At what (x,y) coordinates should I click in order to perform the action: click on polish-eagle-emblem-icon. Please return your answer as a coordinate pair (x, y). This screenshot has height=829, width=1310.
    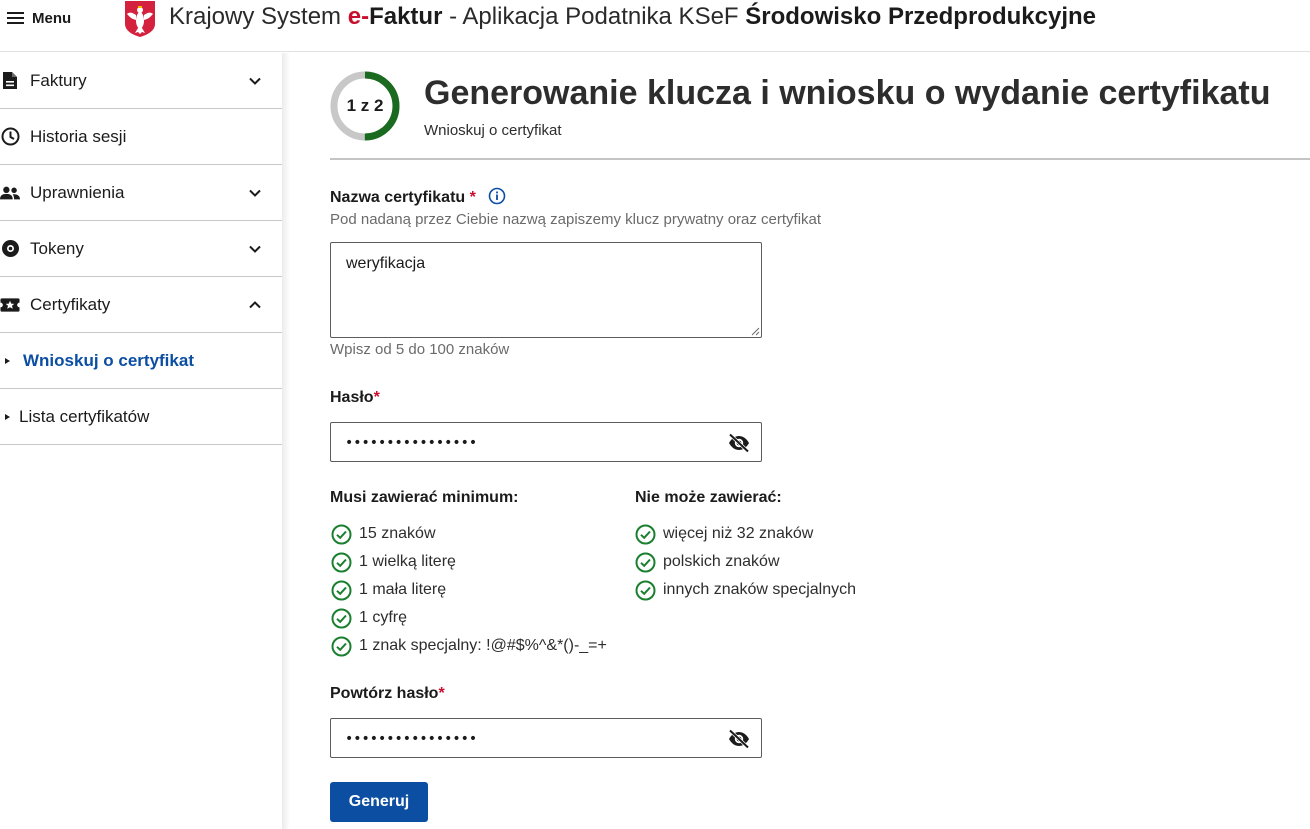
    Looking at the image, I should click on (140, 19).